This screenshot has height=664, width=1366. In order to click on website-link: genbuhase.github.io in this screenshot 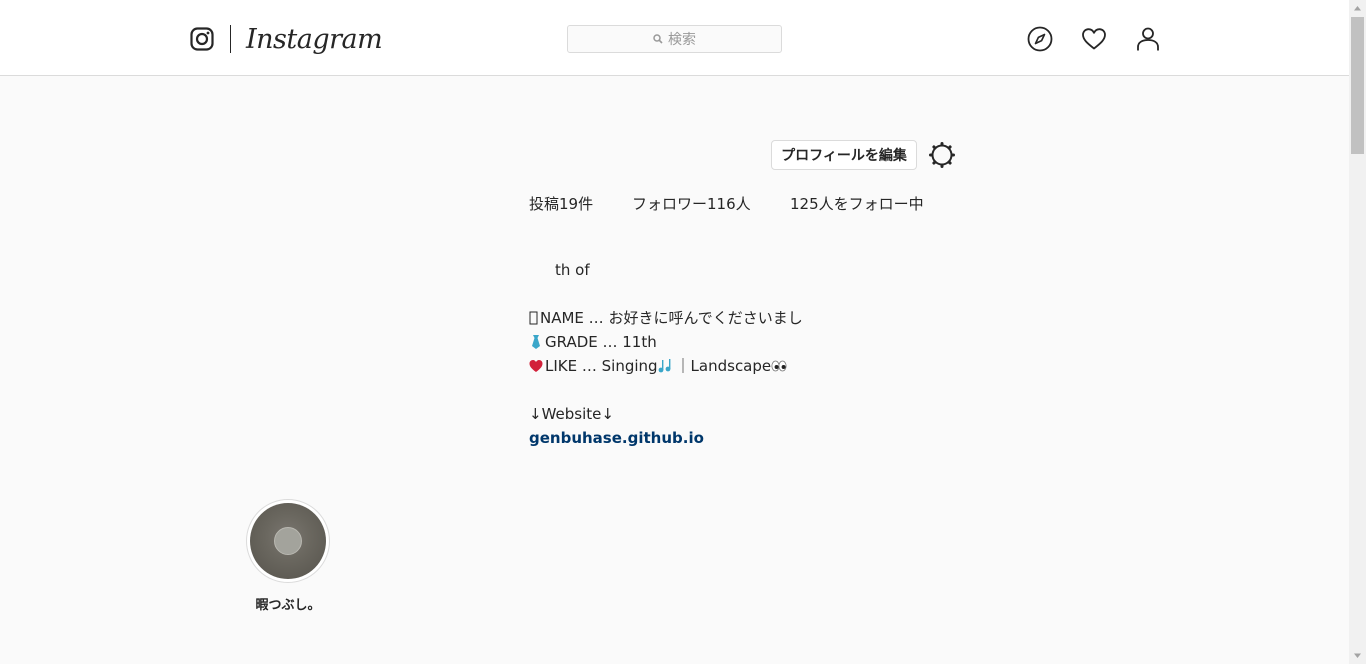, I will do `click(616, 438)`.